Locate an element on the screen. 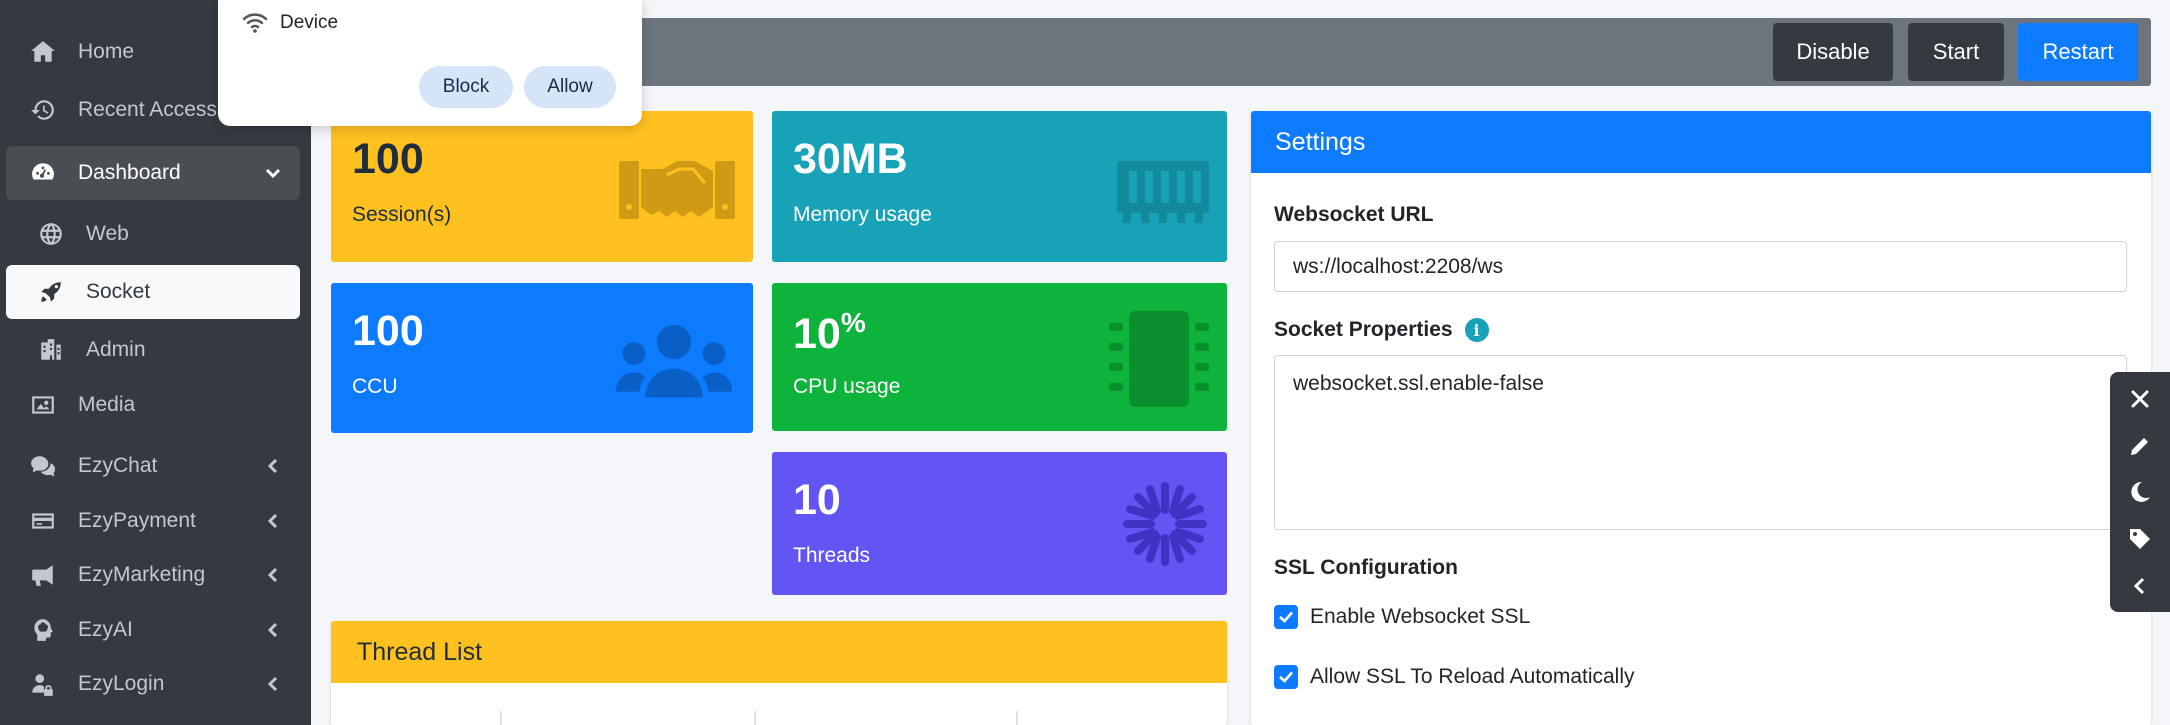  home-icon is located at coordinates (43, 52).